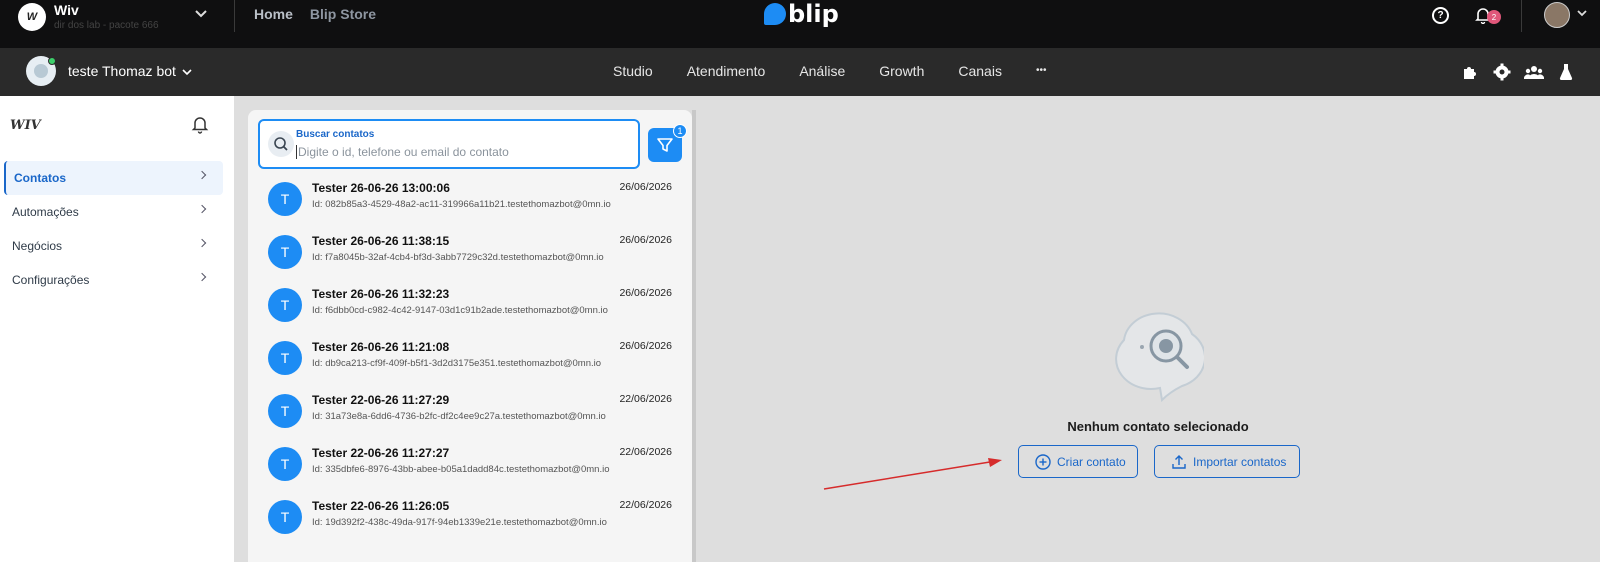 Image resolution: width=1600 pixels, height=562 pixels. What do you see at coordinates (40, 178) in the screenshot?
I see `sidebar-item-label: Contatos` at bounding box center [40, 178].